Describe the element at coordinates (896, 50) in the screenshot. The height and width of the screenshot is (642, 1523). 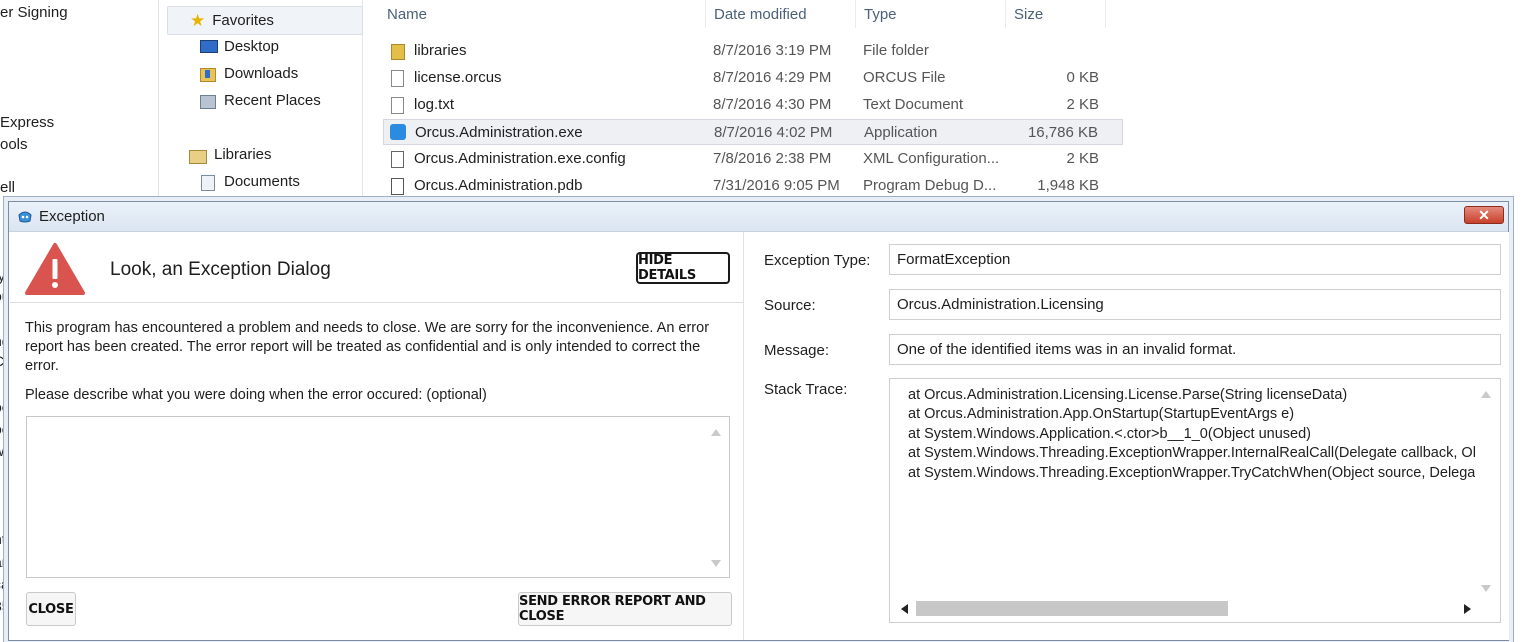
I see `file-type: File folder` at that location.